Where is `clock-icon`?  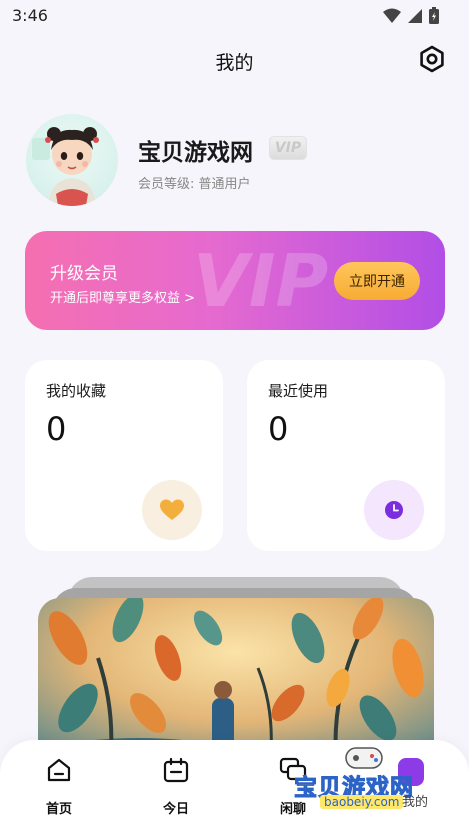 clock-icon is located at coordinates (394, 510).